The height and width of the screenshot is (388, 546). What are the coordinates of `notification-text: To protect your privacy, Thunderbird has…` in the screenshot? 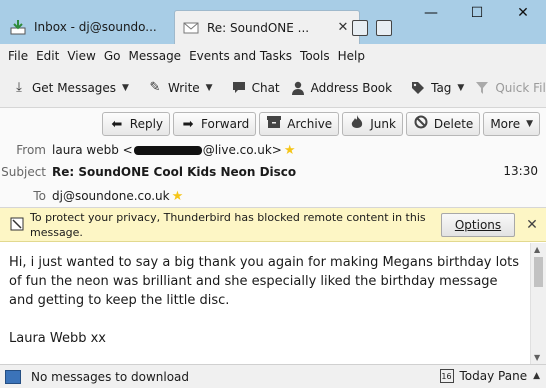 It's located at (228, 225).